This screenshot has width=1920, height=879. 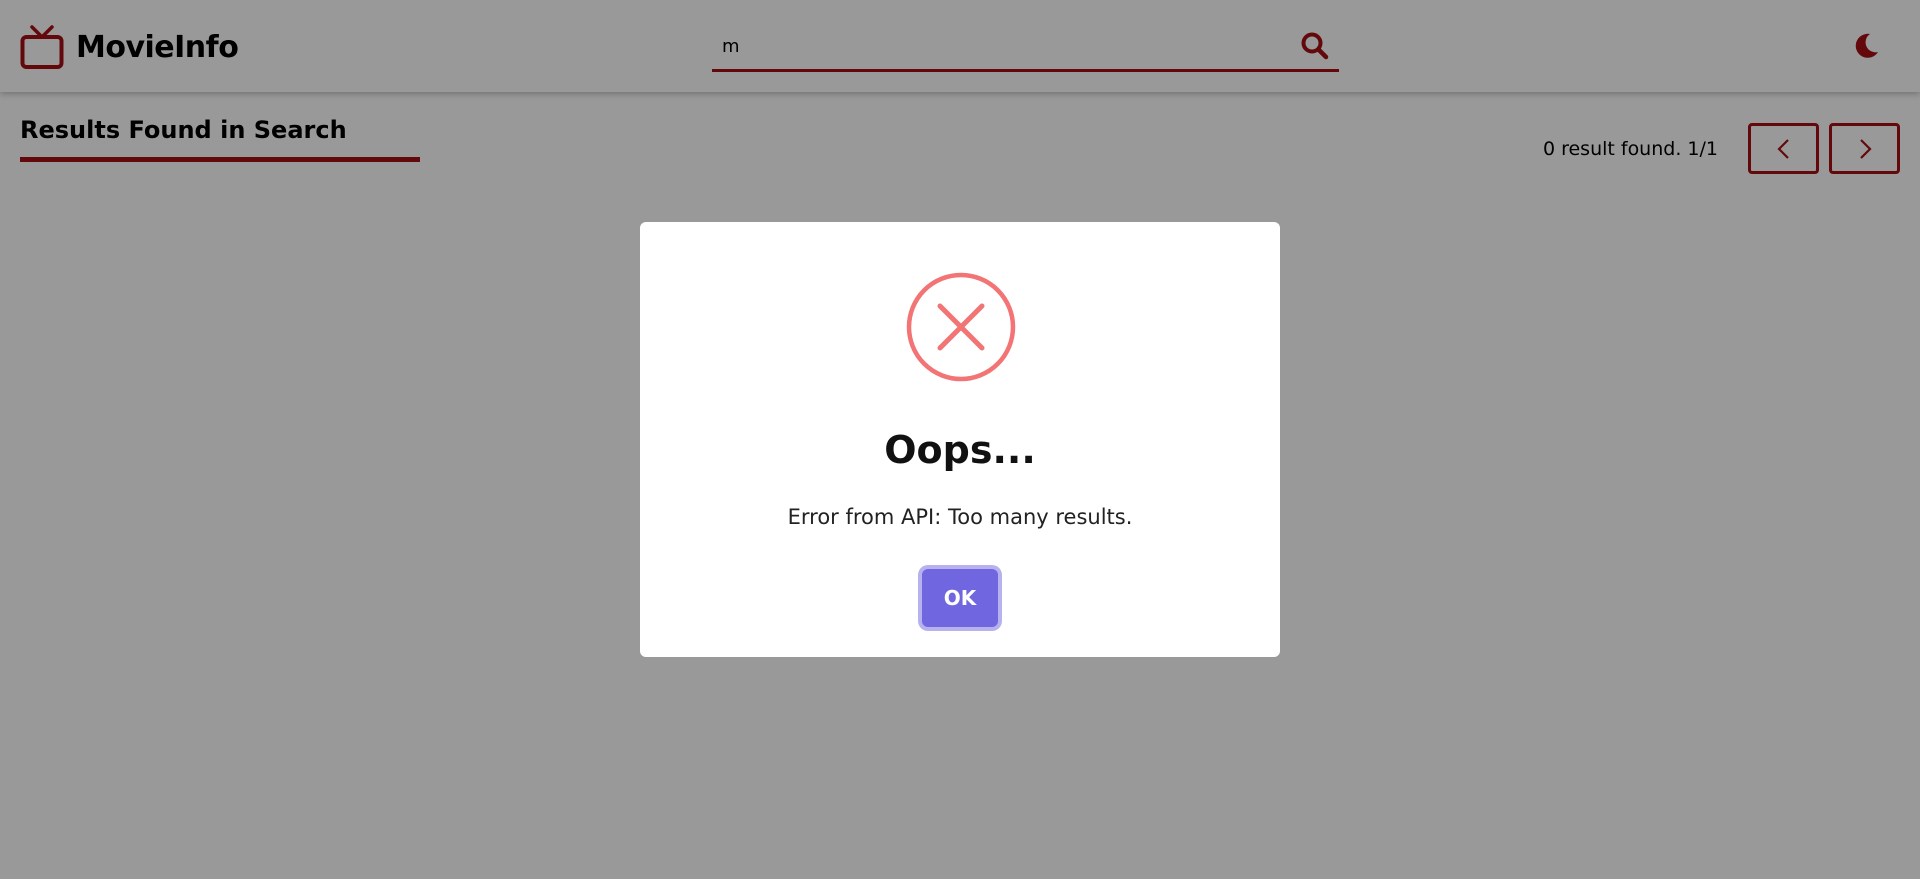 I want to click on error-x-icon, so click(x=961, y=327).